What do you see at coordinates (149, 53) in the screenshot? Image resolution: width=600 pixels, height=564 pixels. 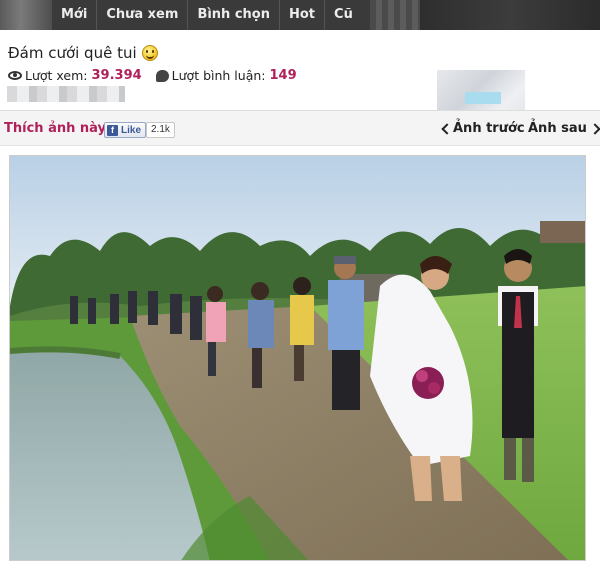 I see `smiley-icon` at bounding box center [149, 53].